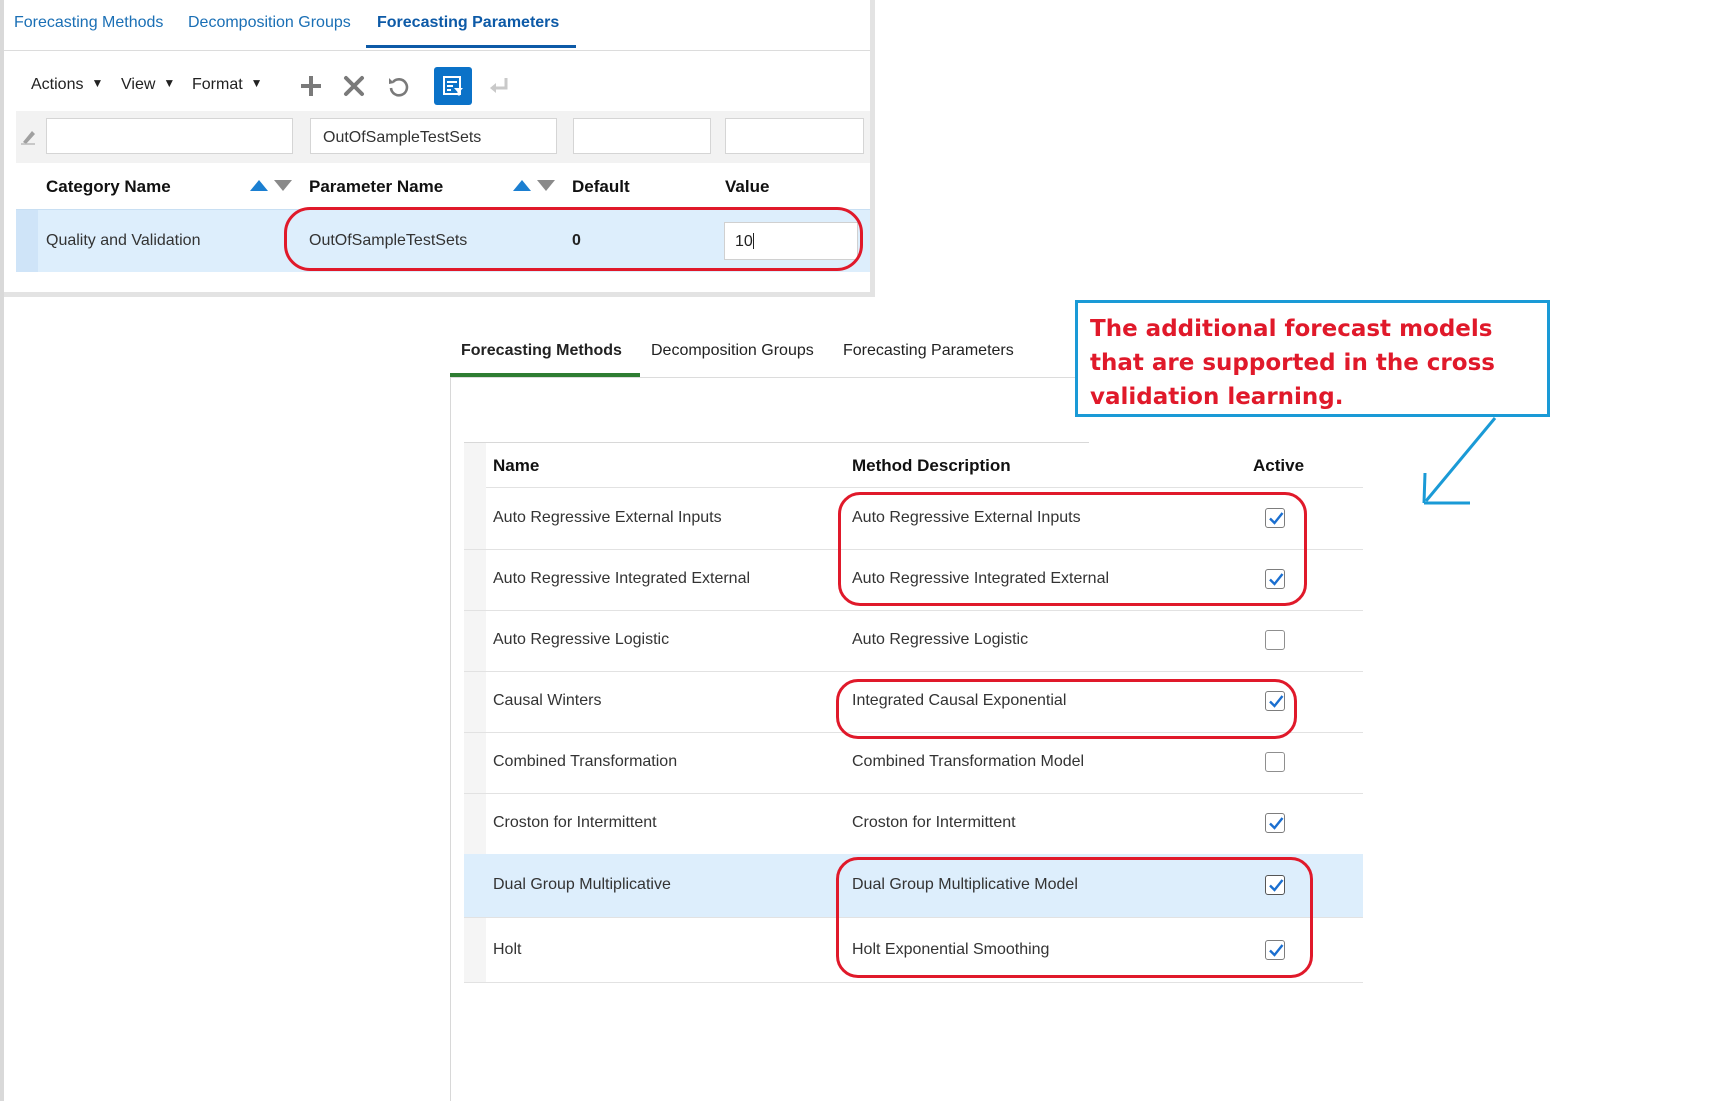 The width and height of the screenshot is (1711, 1101). I want to click on column-header-value: Value, so click(747, 187).